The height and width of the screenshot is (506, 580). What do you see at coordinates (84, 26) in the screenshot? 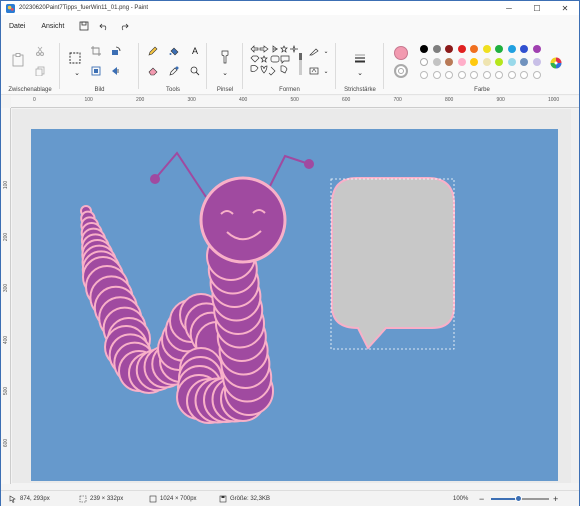
I see `save-icon` at bounding box center [84, 26].